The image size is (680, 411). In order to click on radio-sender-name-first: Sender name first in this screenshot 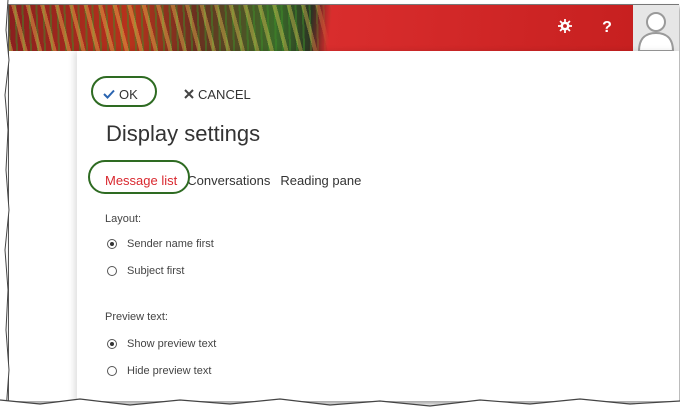, I will do `click(160, 244)`.